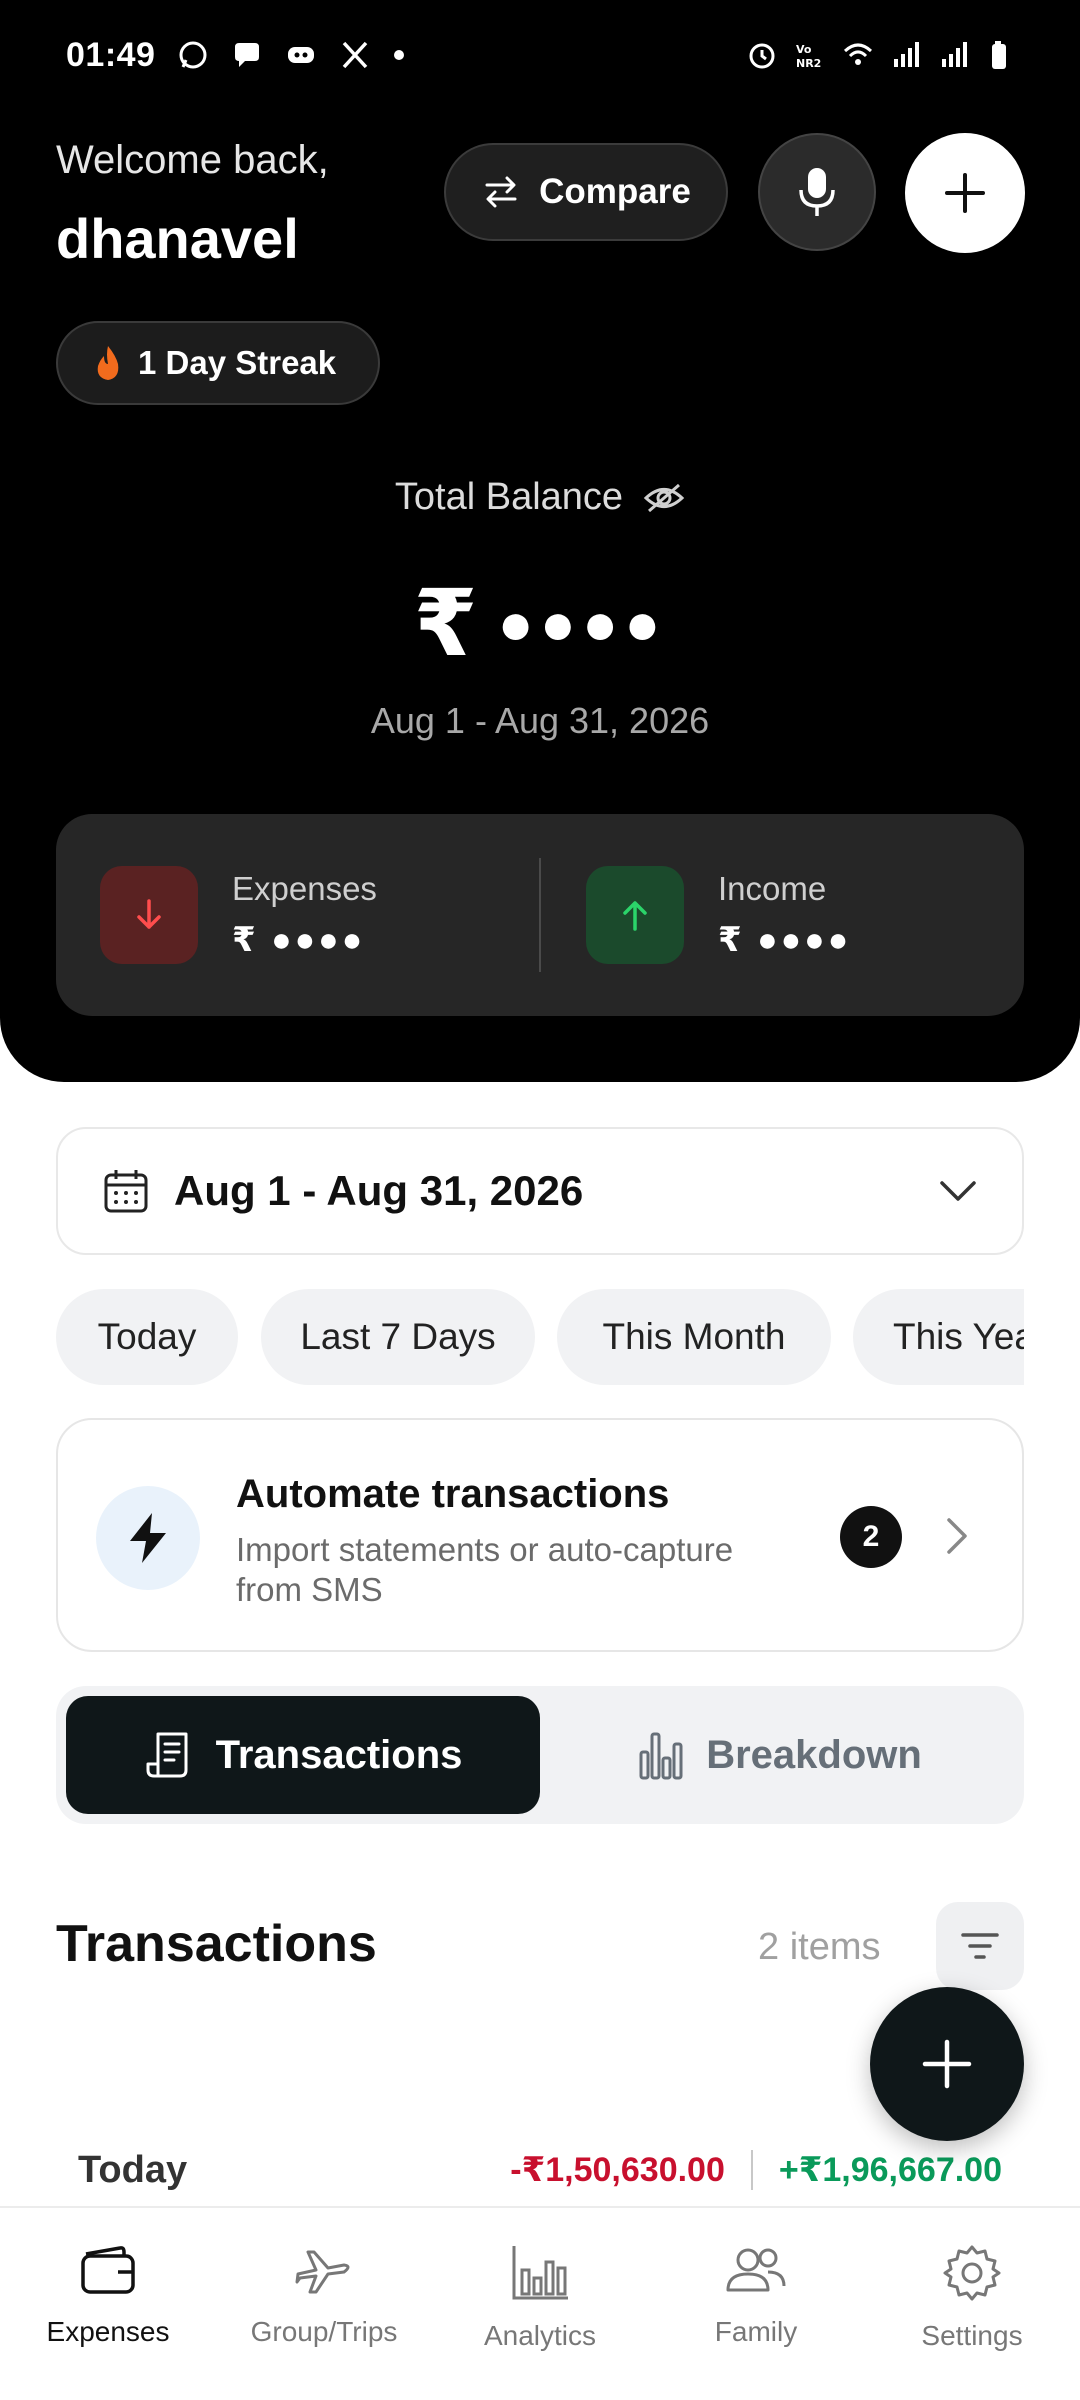 This screenshot has height=2400, width=1080. What do you see at coordinates (804, 49) in the screenshot?
I see `svg-text: Vo` at bounding box center [804, 49].